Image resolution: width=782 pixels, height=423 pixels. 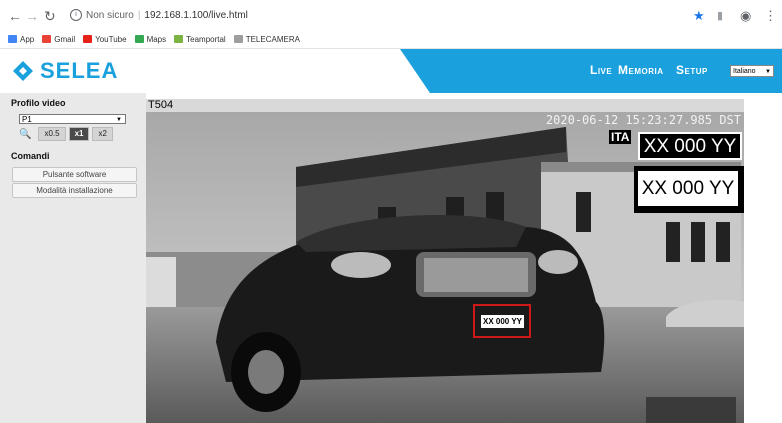 I want to click on plate-crop: XX 000 YY, so click(x=689, y=189).